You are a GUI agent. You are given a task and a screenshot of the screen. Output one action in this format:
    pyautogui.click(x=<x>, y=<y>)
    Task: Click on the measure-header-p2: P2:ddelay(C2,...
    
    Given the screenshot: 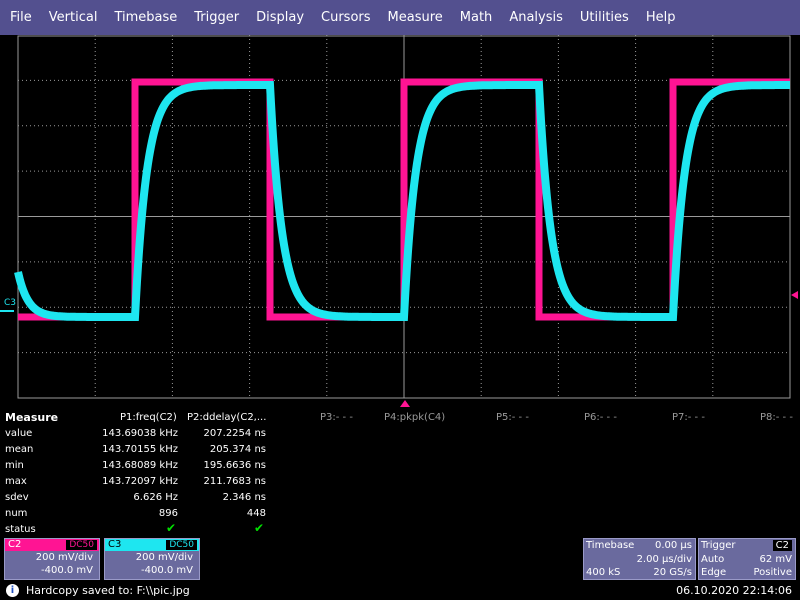 What is the action you would take?
    pyautogui.click(x=226, y=417)
    